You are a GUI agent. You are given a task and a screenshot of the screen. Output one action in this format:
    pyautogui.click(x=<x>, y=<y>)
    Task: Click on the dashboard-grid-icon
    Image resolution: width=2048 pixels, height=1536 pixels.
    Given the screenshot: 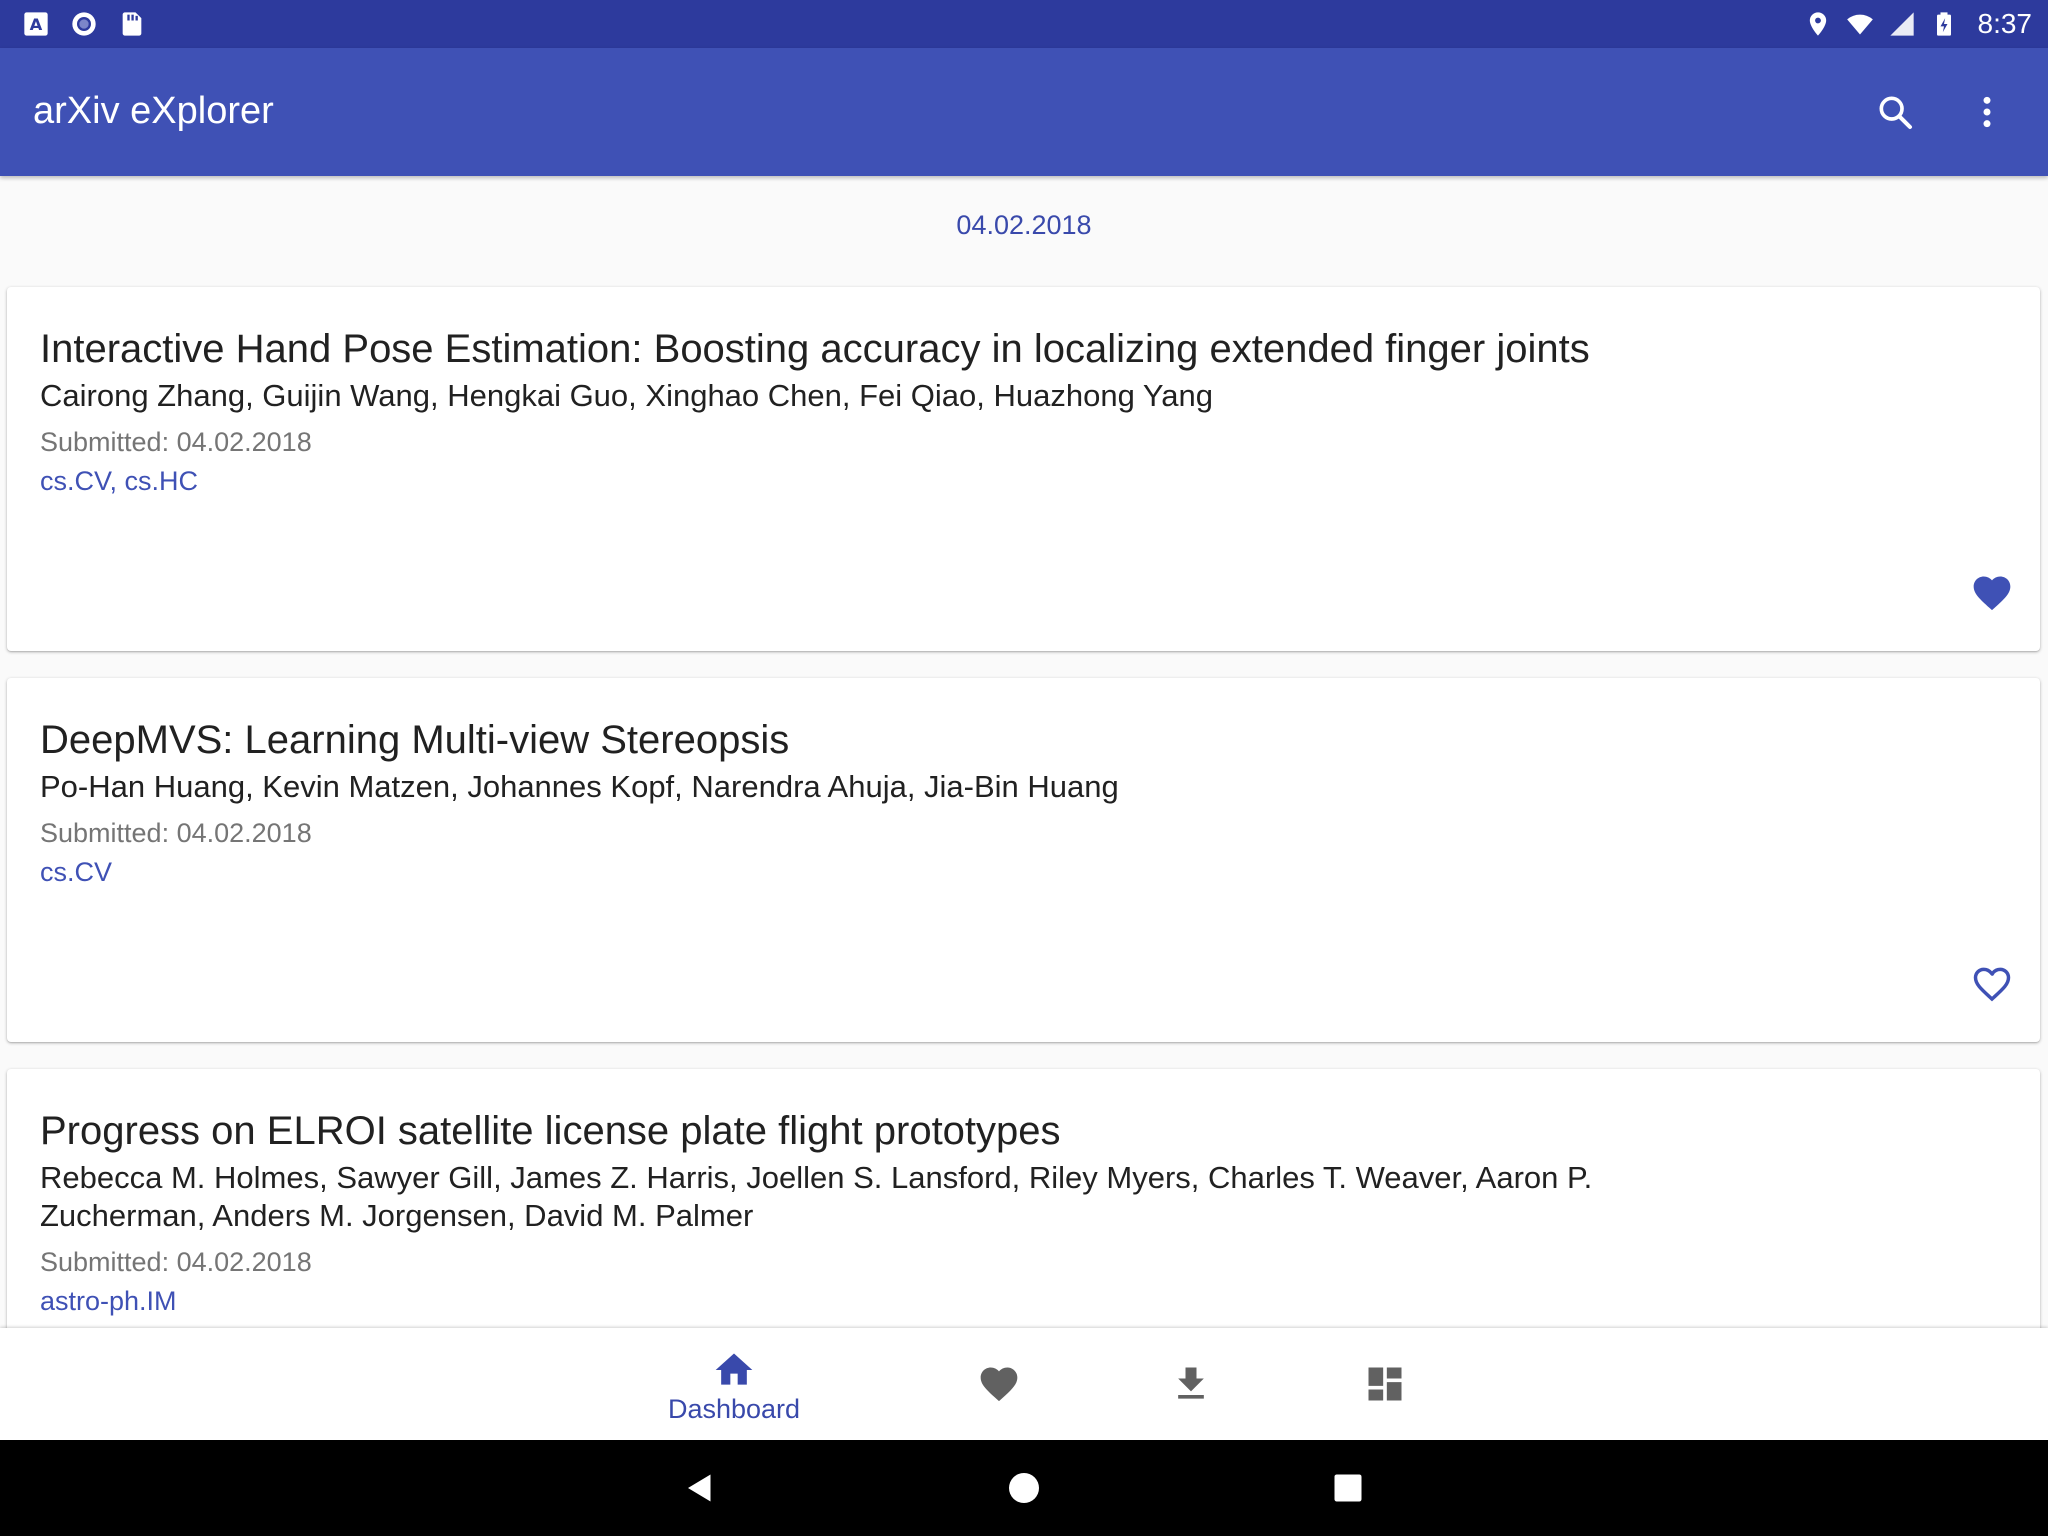 What is the action you would take?
    pyautogui.click(x=1385, y=1384)
    